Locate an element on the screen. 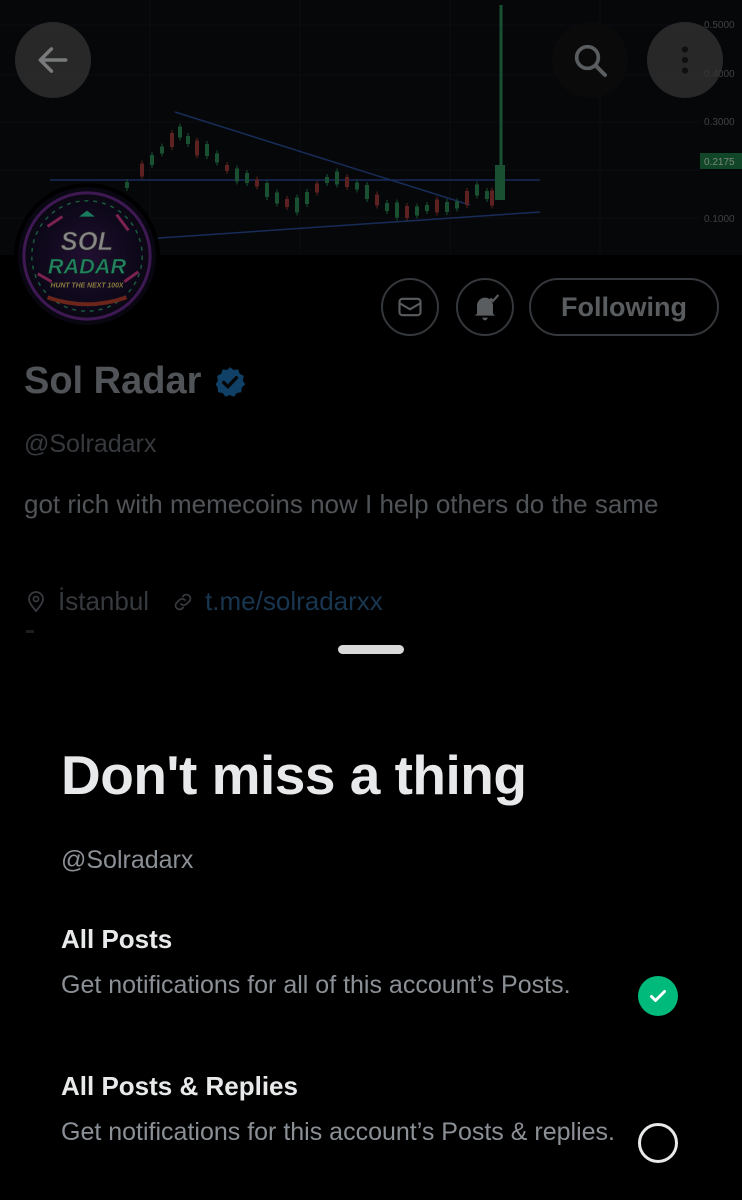  back-button is located at coordinates (53, 60).